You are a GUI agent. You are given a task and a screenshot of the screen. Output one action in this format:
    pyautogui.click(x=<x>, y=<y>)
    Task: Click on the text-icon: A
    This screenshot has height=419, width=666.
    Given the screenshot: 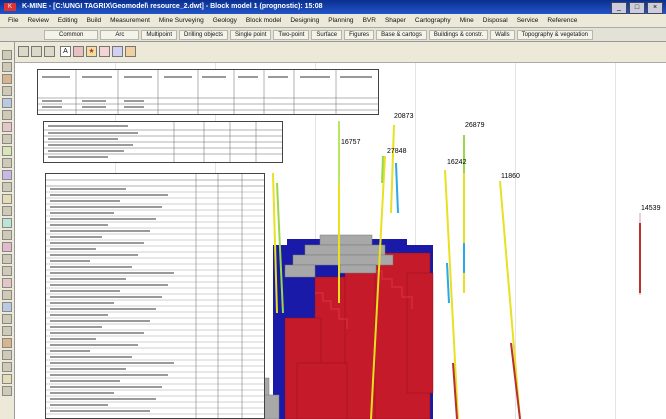 What is the action you would take?
    pyautogui.click(x=65, y=51)
    